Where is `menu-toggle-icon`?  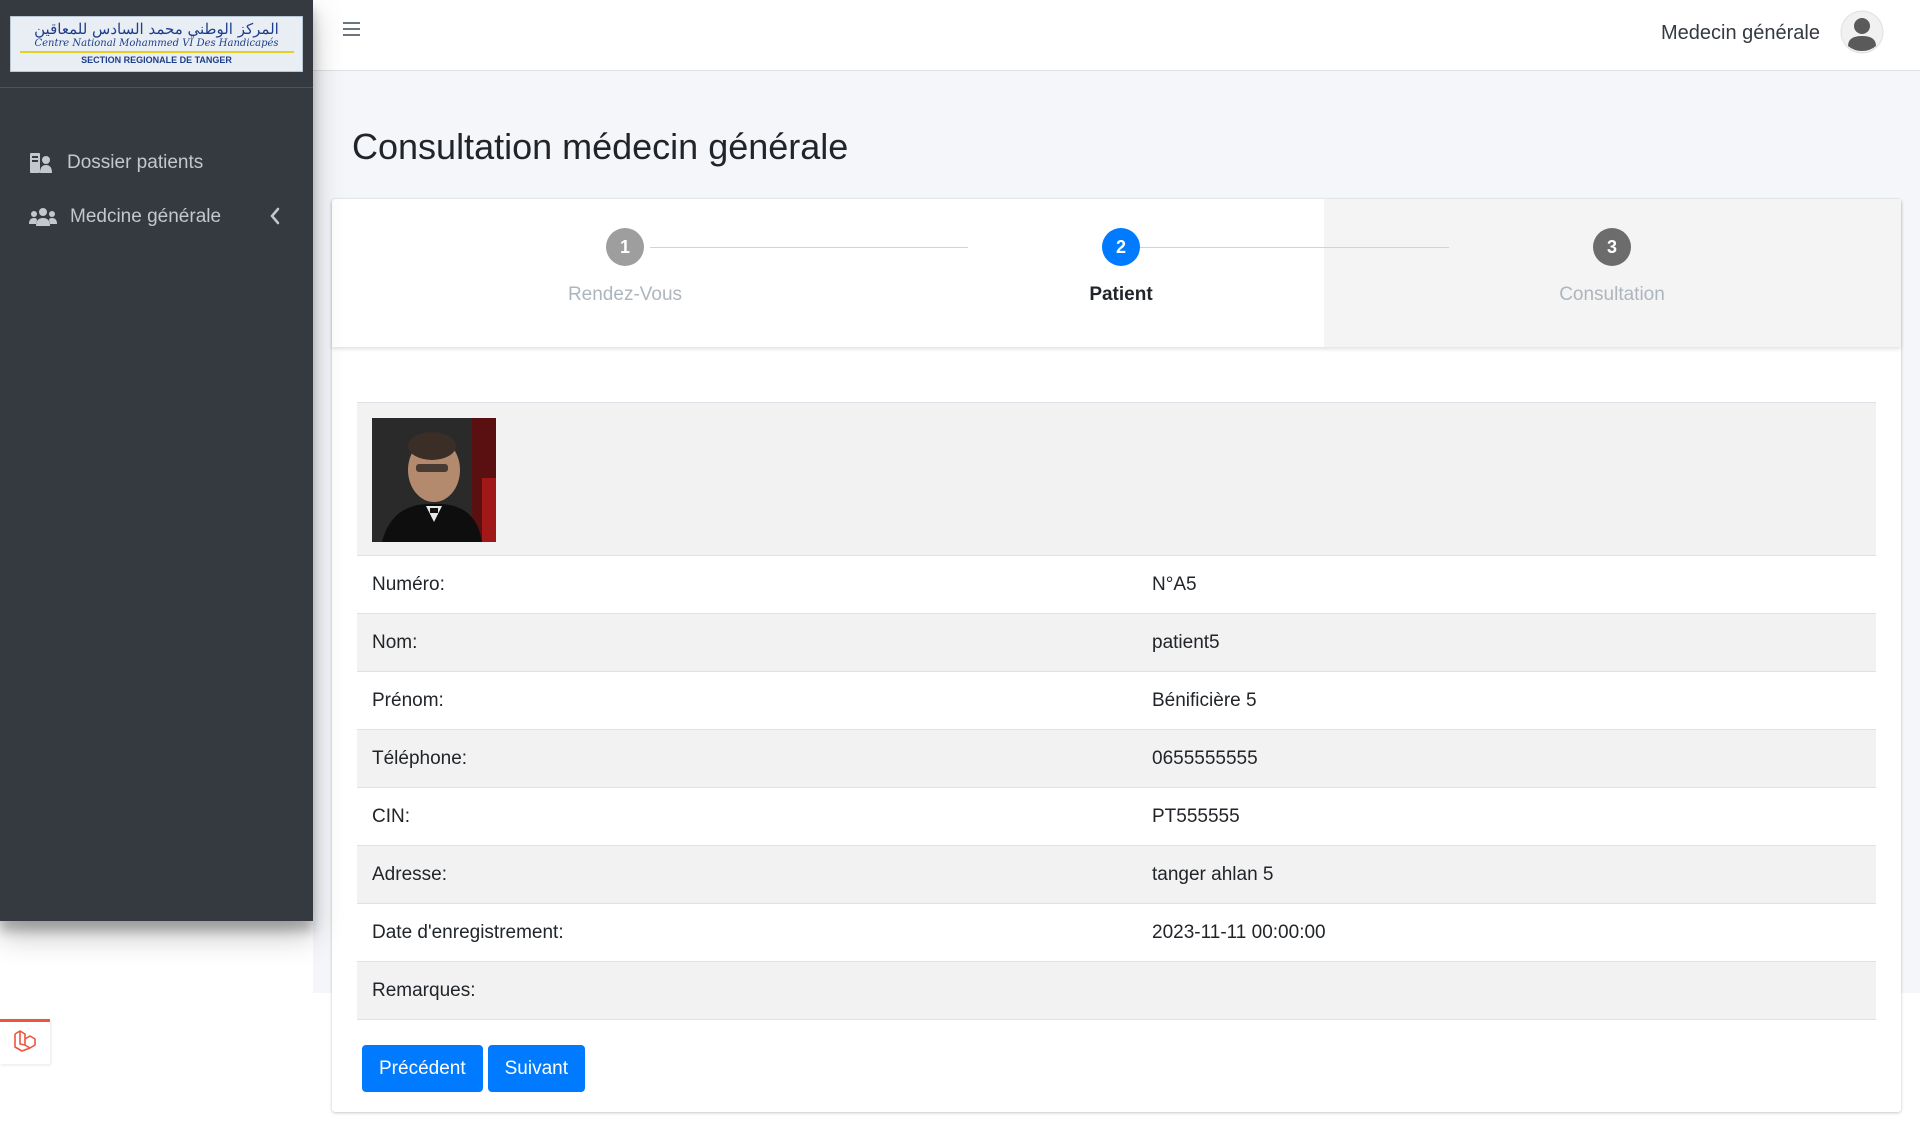
menu-toggle-icon is located at coordinates (352, 31).